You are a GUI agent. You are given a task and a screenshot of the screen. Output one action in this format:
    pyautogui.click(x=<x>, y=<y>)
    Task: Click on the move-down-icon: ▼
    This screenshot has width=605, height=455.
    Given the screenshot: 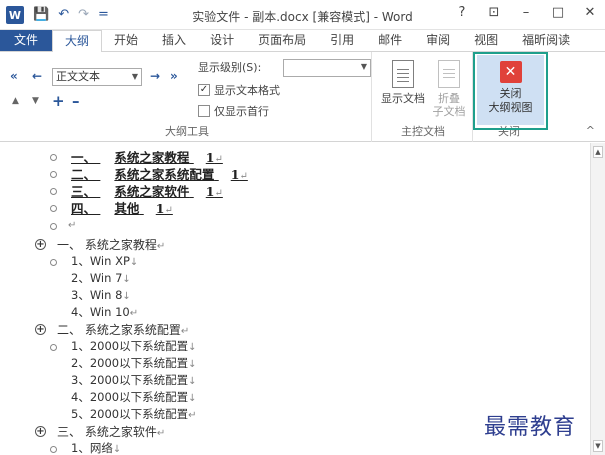 What is the action you would take?
    pyautogui.click(x=35, y=101)
    